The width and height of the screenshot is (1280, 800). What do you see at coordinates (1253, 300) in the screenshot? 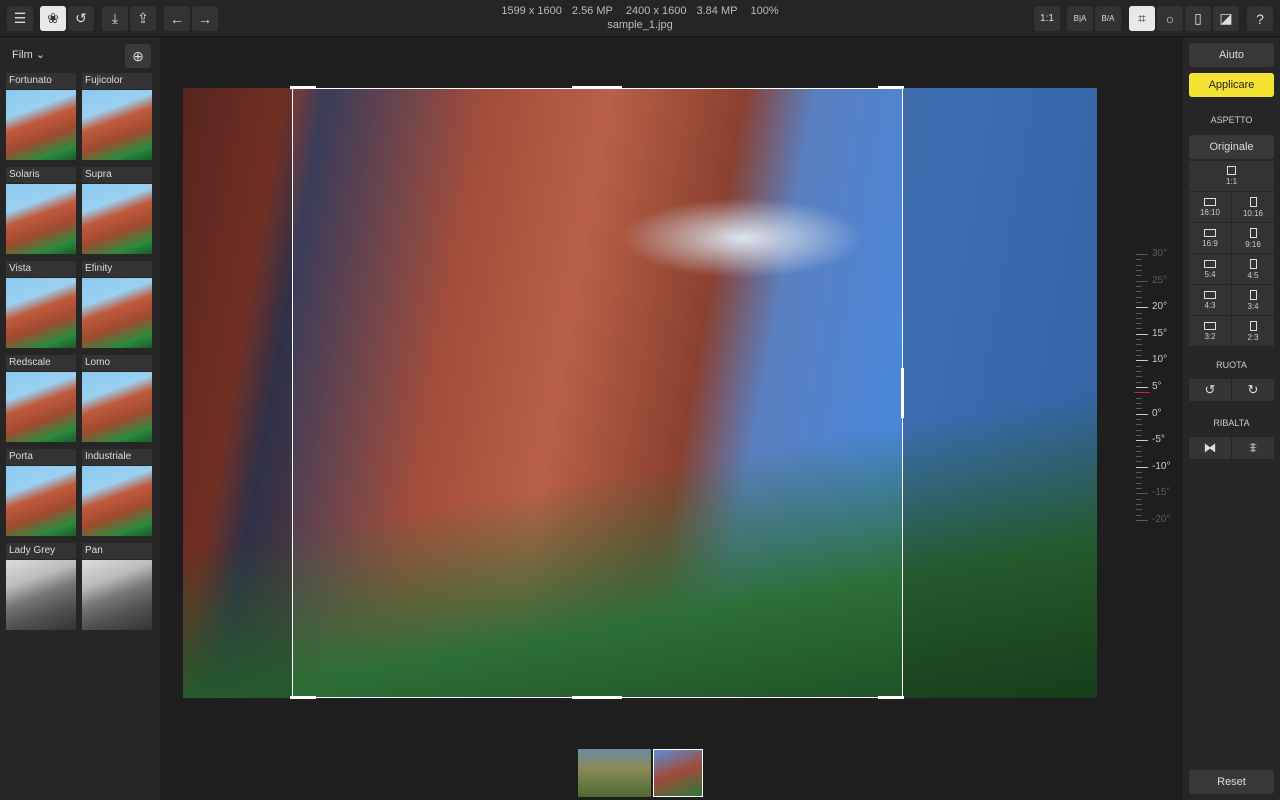
I see `aspect-ratio-button: 3:4` at bounding box center [1253, 300].